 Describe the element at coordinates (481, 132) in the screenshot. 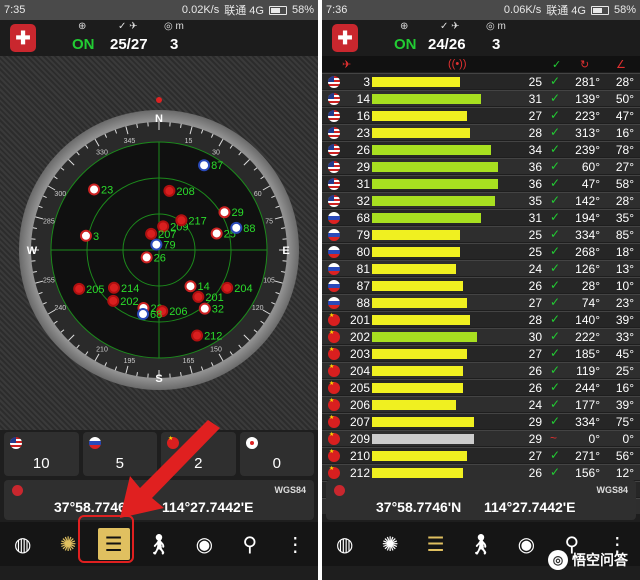

I see `table-row: 23 28 ✓ 313° 16°` at that location.